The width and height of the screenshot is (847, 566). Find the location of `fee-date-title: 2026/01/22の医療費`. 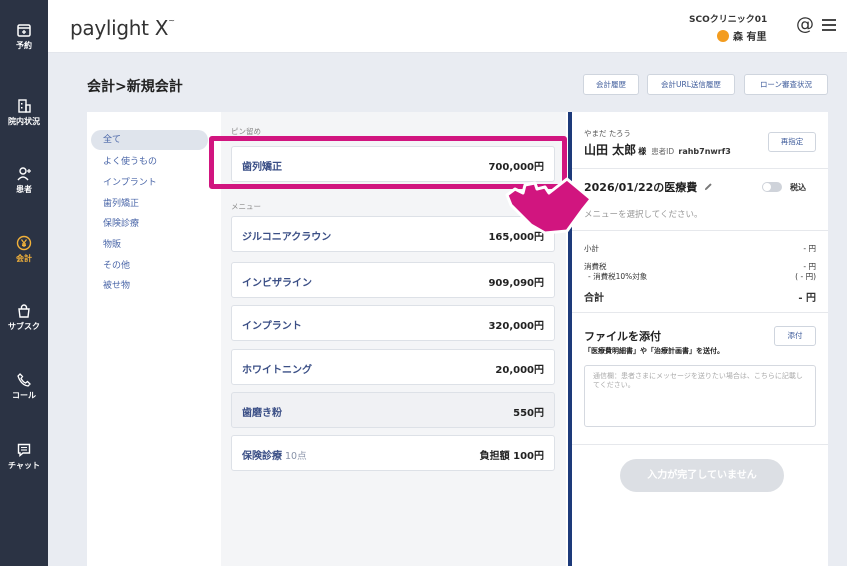

fee-date-title: 2026/01/22の医療費 is located at coordinates (648, 187).